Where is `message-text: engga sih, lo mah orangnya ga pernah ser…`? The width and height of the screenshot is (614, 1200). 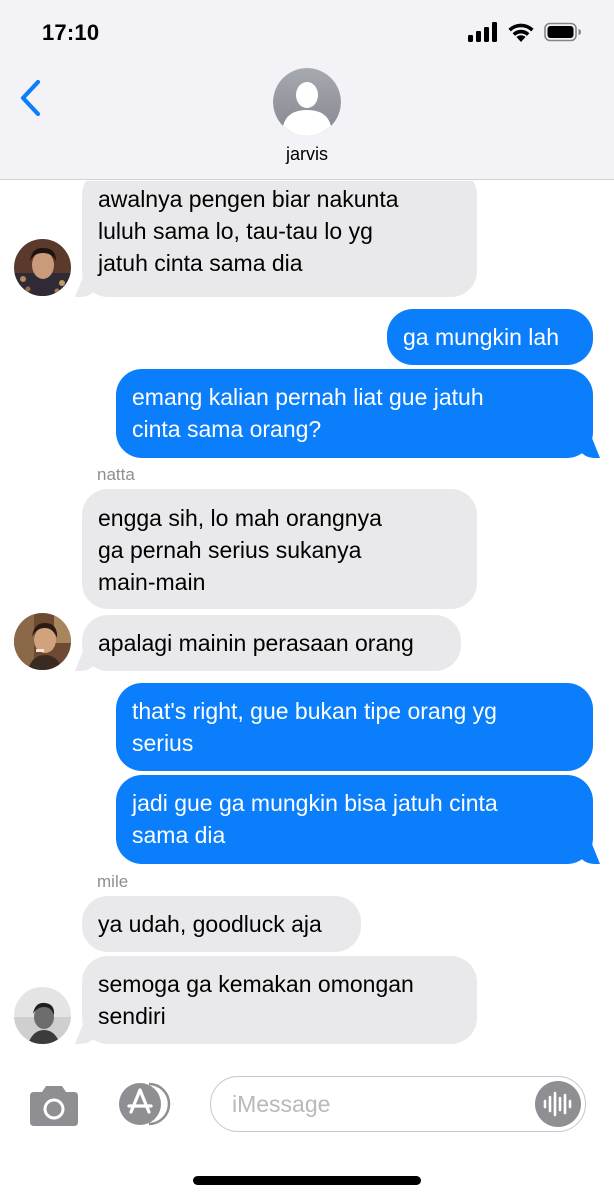 message-text: engga sih, lo mah orangnya ga pernah ser… is located at coordinates (240, 550).